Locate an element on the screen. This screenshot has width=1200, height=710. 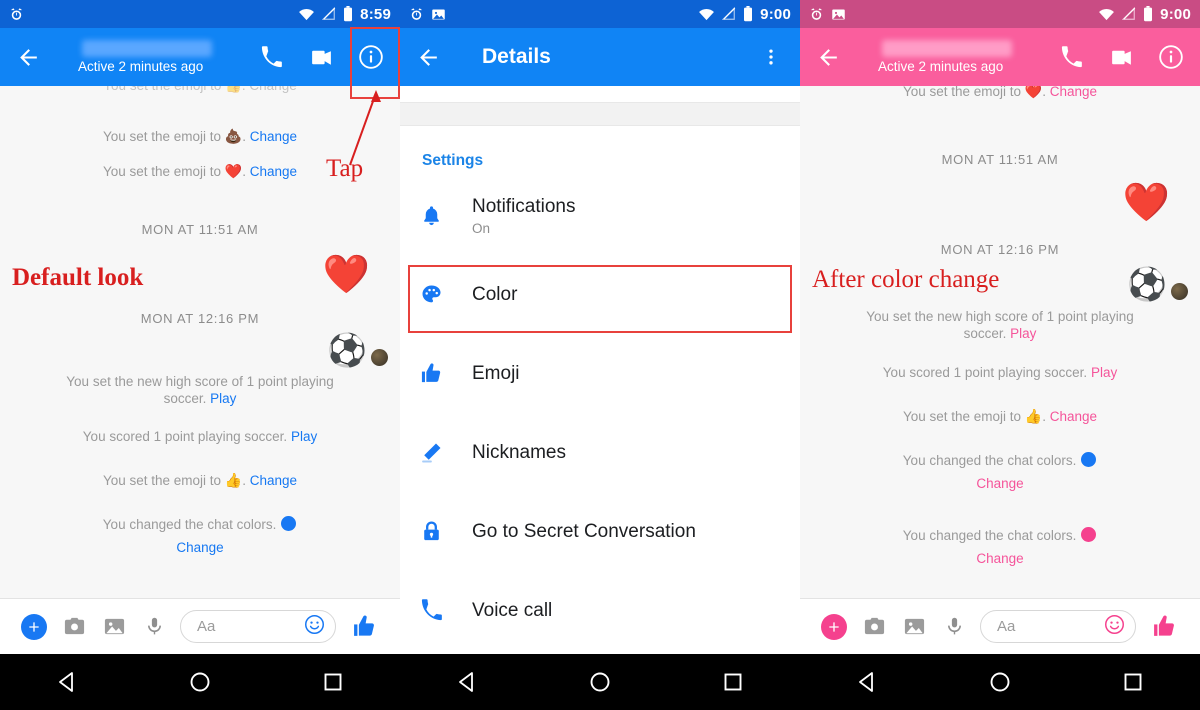
settings-row-nicknames: Nicknames is located at coordinates (600, 452).